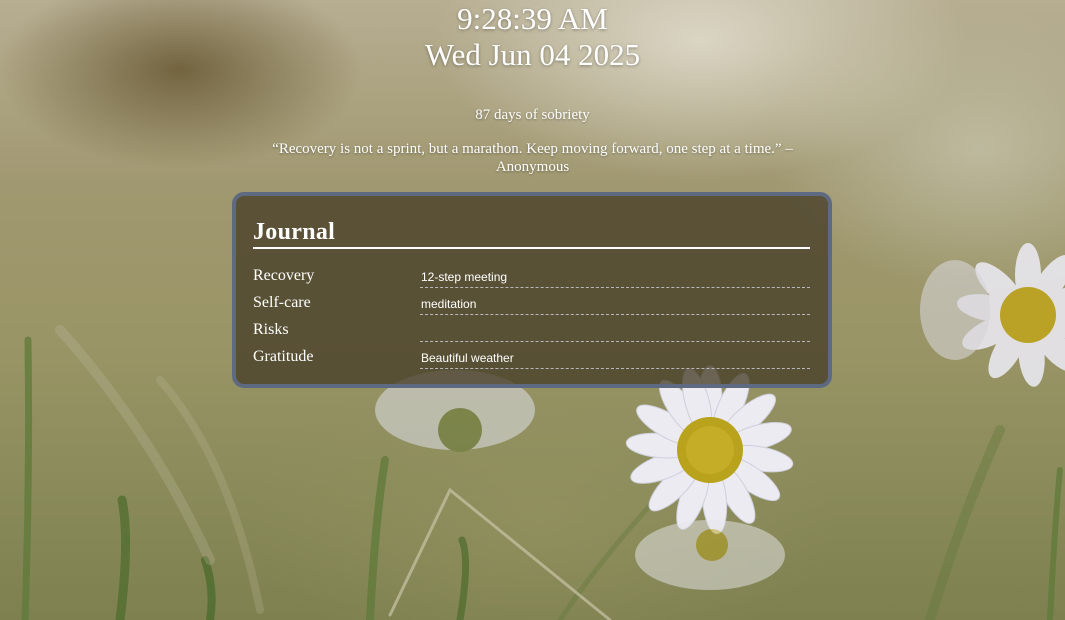 Image resolution: width=1065 pixels, height=620 pixels. I want to click on gratitude-input, so click(615, 358).